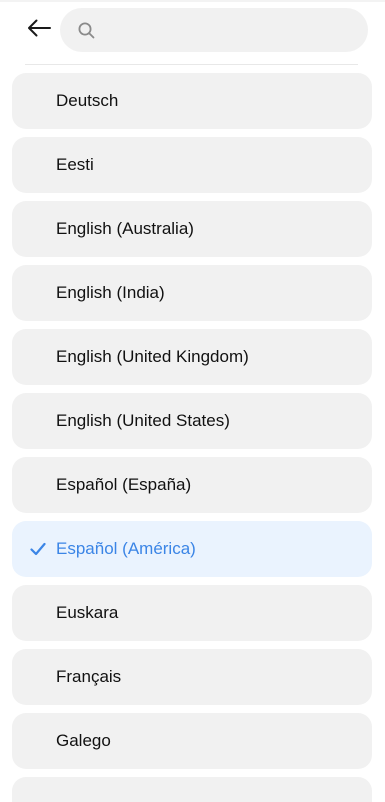  Describe the element at coordinates (87, 612) in the screenshot. I see `language-label: Euskara` at that location.